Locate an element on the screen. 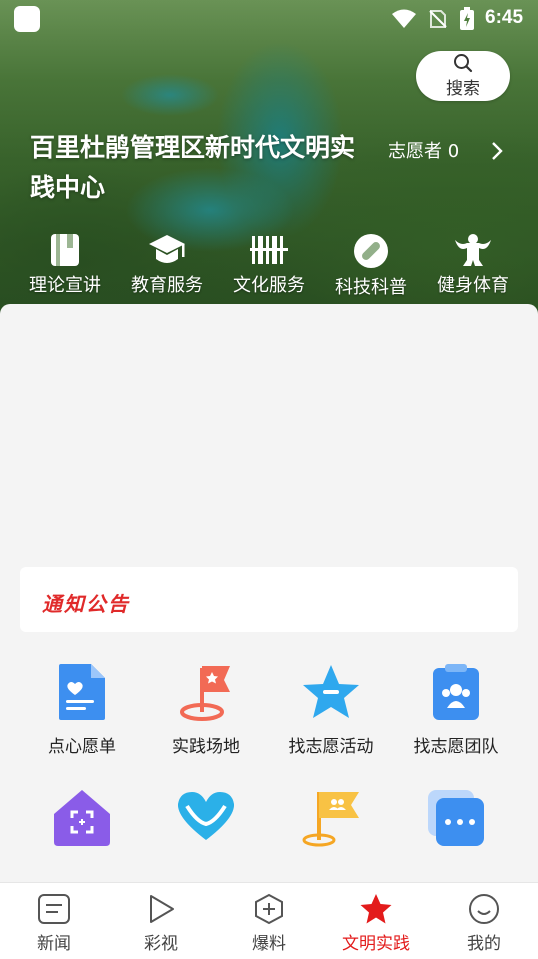  category-science: 科技科普 is located at coordinates (371, 265).